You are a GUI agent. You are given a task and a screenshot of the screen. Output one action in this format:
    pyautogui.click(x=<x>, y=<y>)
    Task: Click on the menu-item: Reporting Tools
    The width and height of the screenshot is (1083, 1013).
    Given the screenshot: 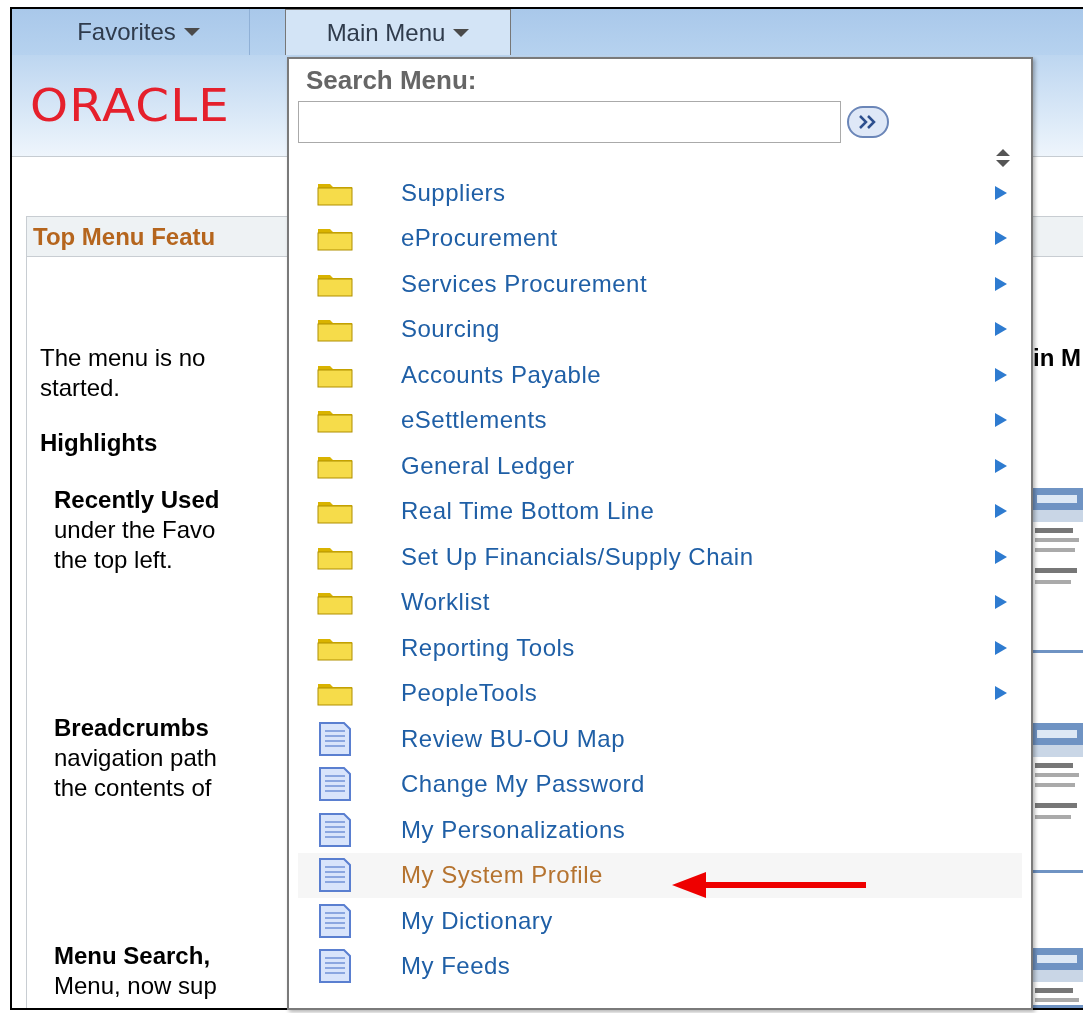 What is the action you would take?
    pyautogui.click(x=660, y=648)
    